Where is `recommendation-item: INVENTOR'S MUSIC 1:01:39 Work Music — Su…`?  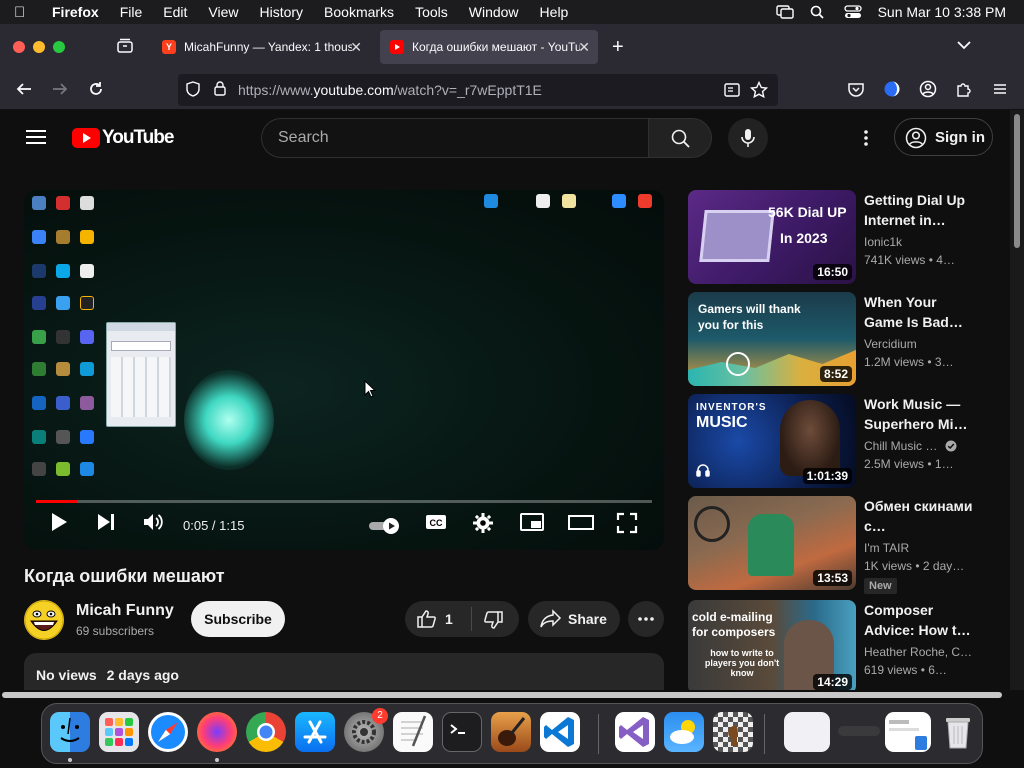 recommendation-item: INVENTOR'S MUSIC 1:01:39 Work Music — Su… is located at coordinates (843, 441).